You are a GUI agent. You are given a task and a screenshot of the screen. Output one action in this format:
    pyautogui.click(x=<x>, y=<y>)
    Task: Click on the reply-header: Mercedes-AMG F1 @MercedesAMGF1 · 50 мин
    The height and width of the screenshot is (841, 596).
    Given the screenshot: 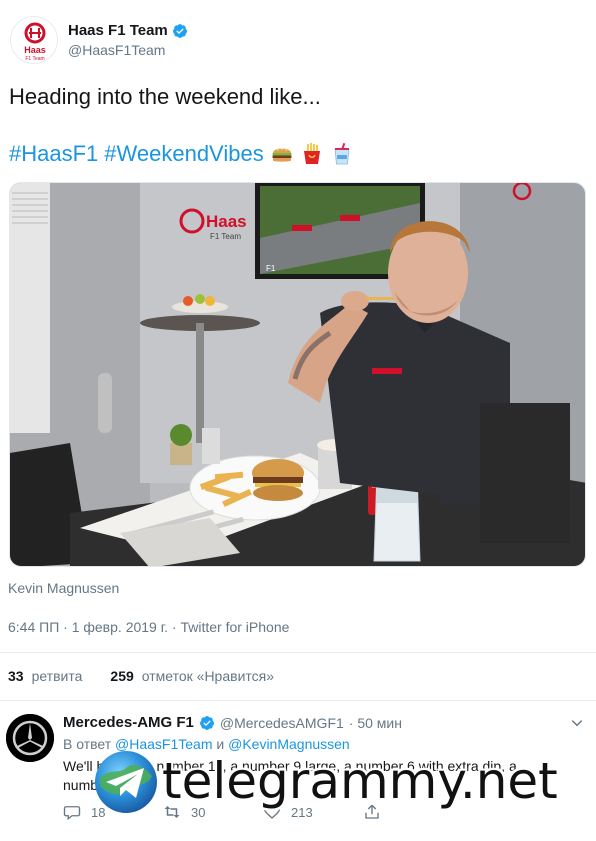 What is the action you would take?
    pyautogui.click(x=232, y=722)
    